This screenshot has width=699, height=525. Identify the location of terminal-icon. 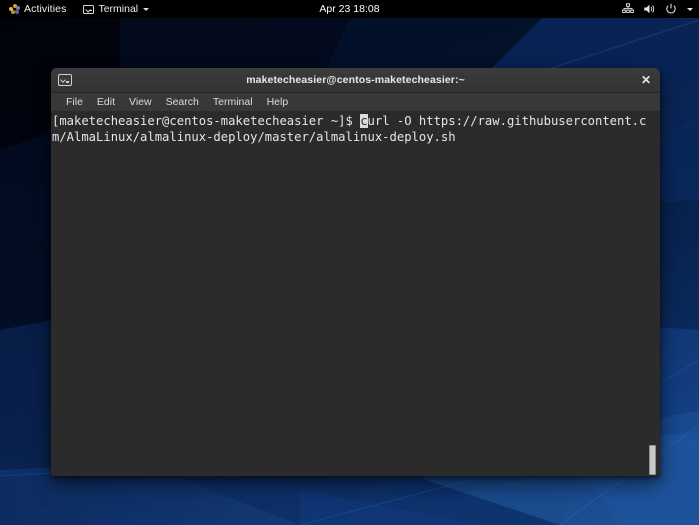
(89, 9).